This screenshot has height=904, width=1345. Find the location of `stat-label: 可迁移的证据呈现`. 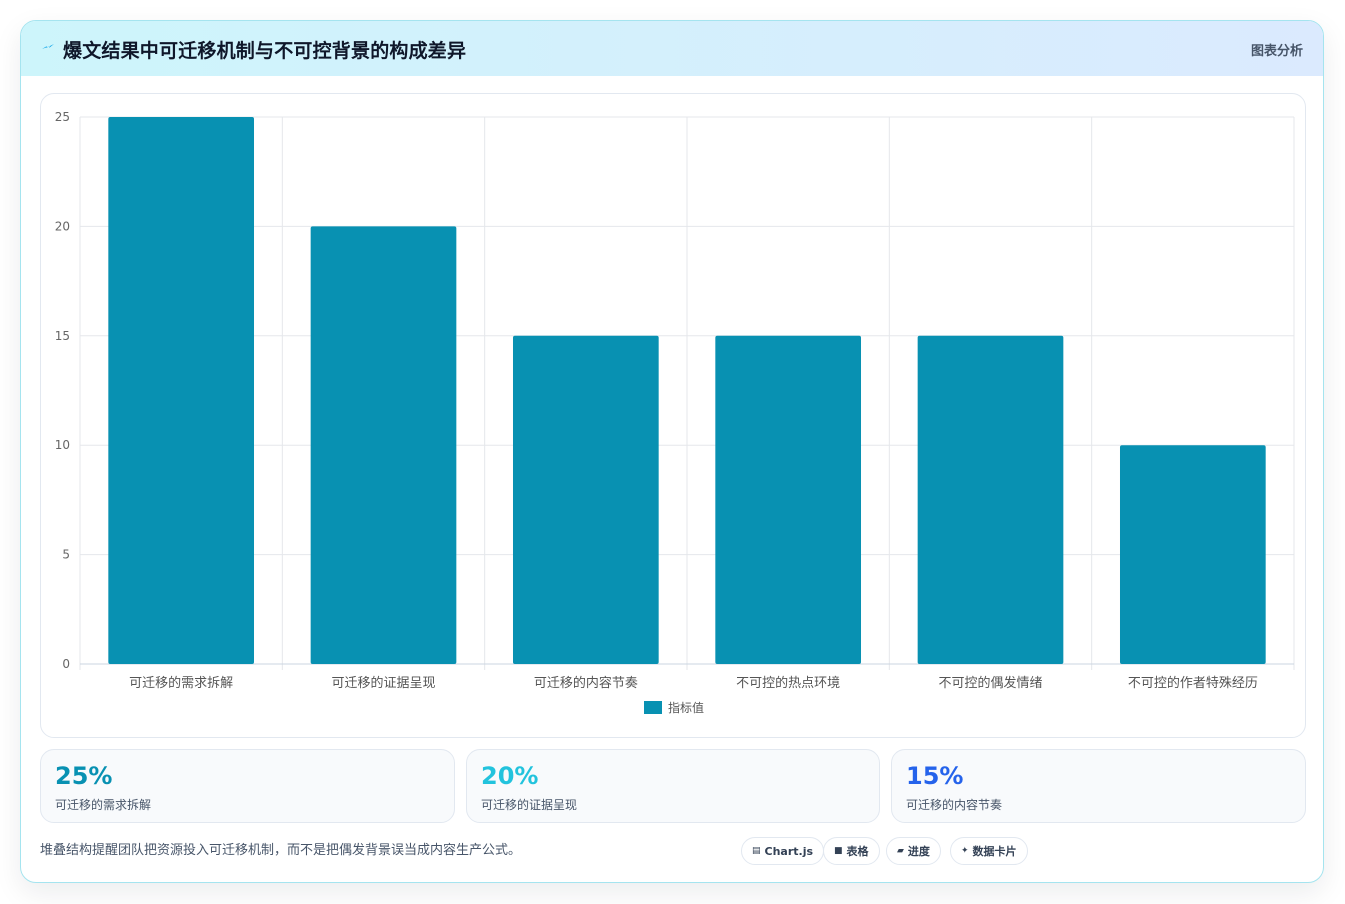

stat-label: 可迁移的证据呈现 is located at coordinates (529, 805).